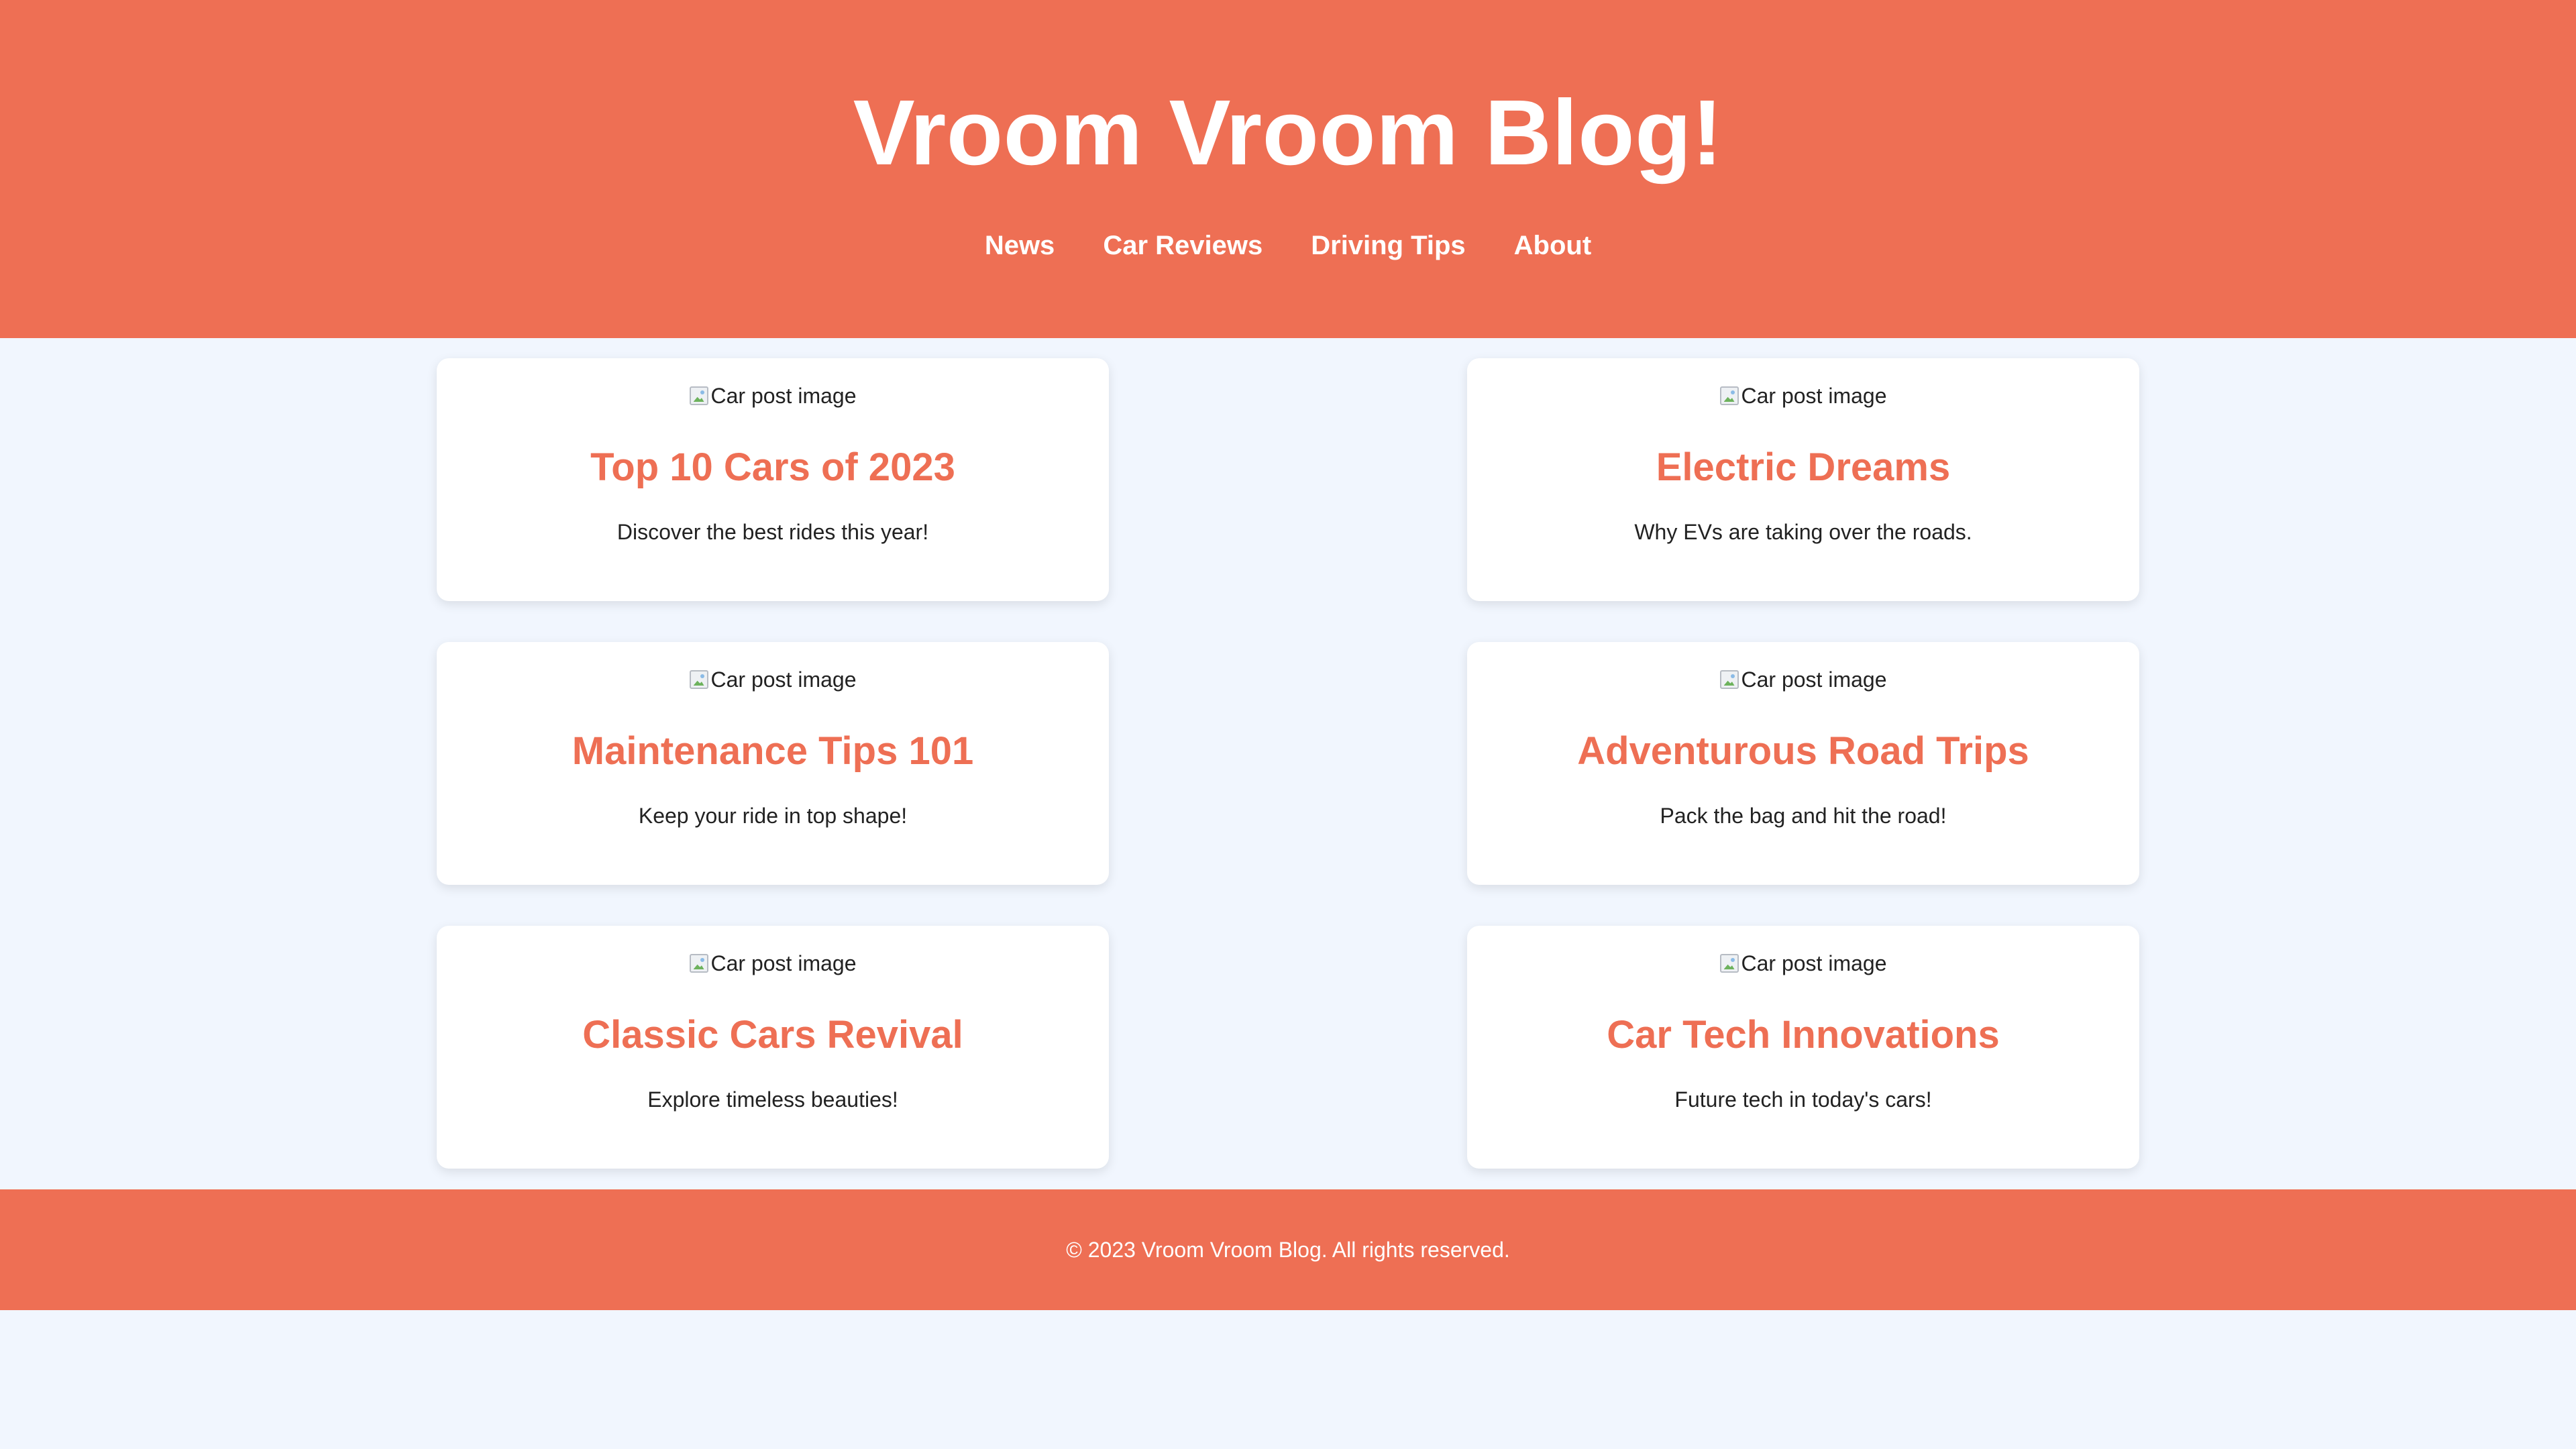  I want to click on post-description: Pack the bag and hit the road!, so click(1803, 815).